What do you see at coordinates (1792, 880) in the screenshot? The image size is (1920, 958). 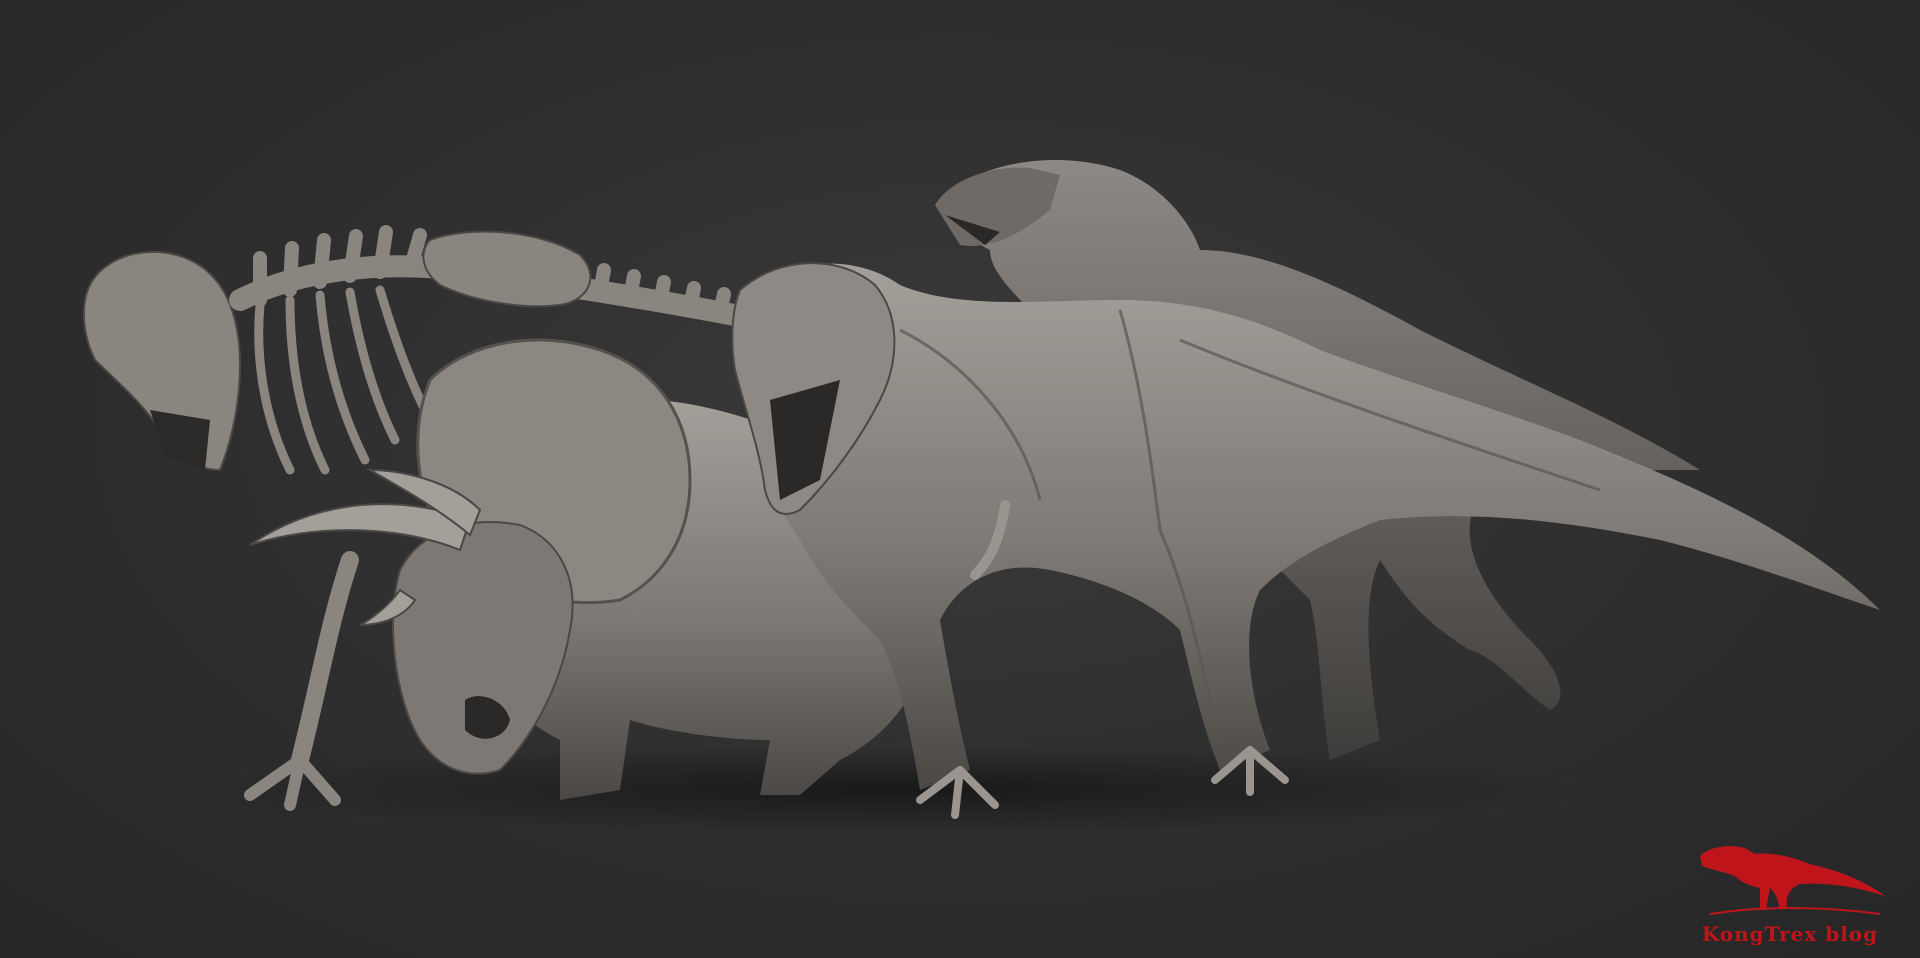 I see `dinosaur-logo-icon` at bounding box center [1792, 880].